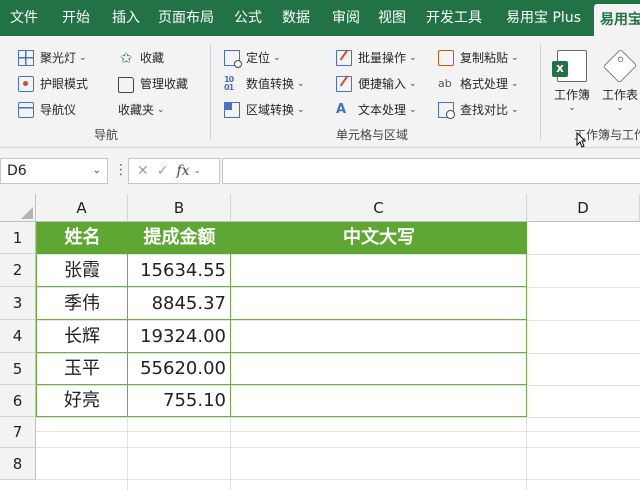 The height and width of the screenshot is (490, 640). Describe the element at coordinates (121, 171) in the screenshot. I see `more-options-icon: ⋮` at that location.